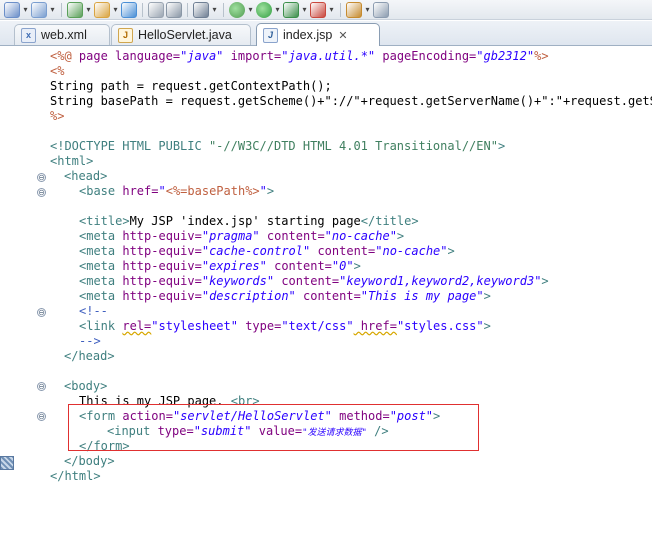  I want to click on editor-gutter, so click(7, 294).